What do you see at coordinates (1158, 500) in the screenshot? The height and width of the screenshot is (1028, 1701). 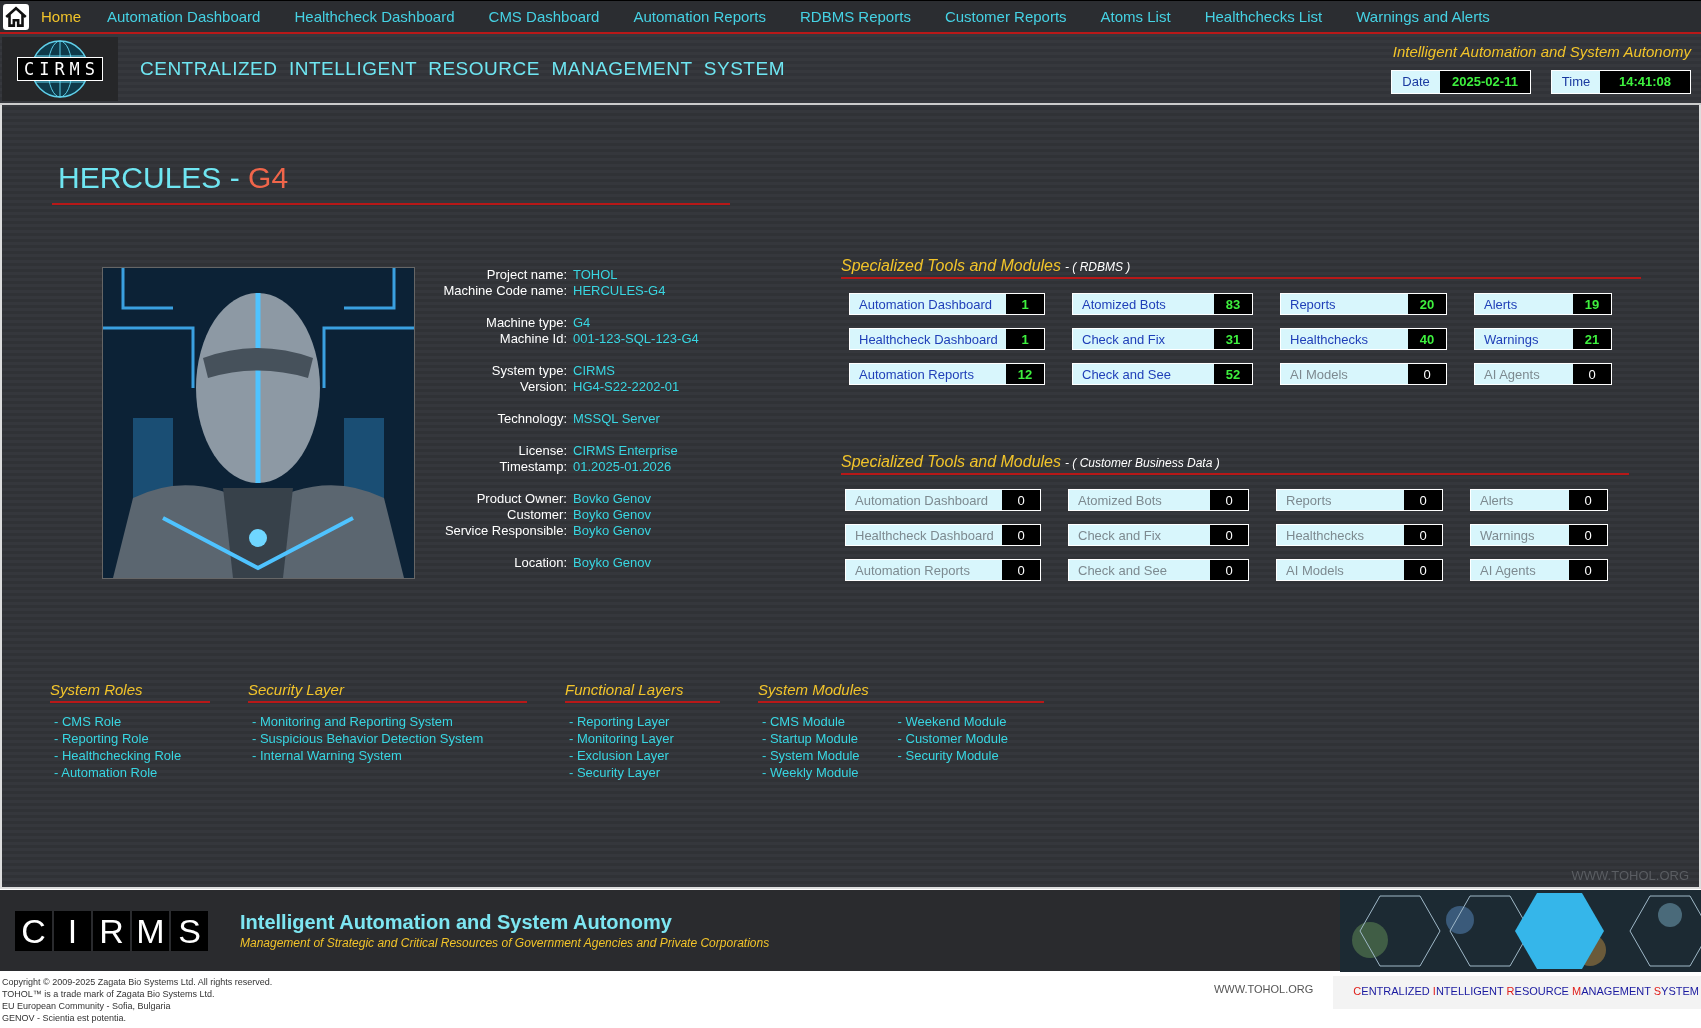 I see `module-tile: Atomized Bots 0` at bounding box center [1158, 500].